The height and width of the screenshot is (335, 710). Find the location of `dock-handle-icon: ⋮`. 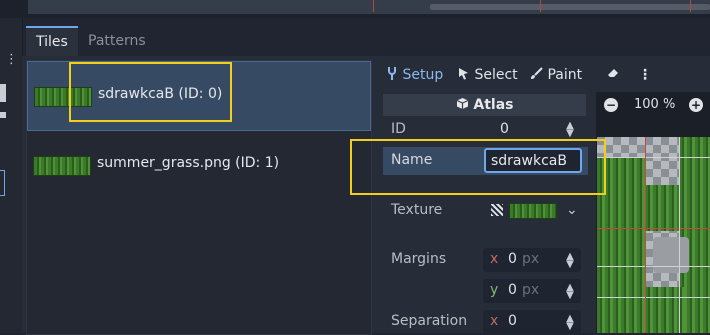

dock-handle-icon: ⋮ is located at coordinates (11, 59).